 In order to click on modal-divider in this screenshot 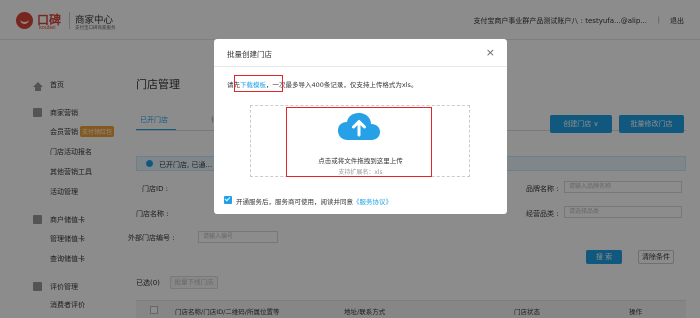, I will do `click(360, 66)`.